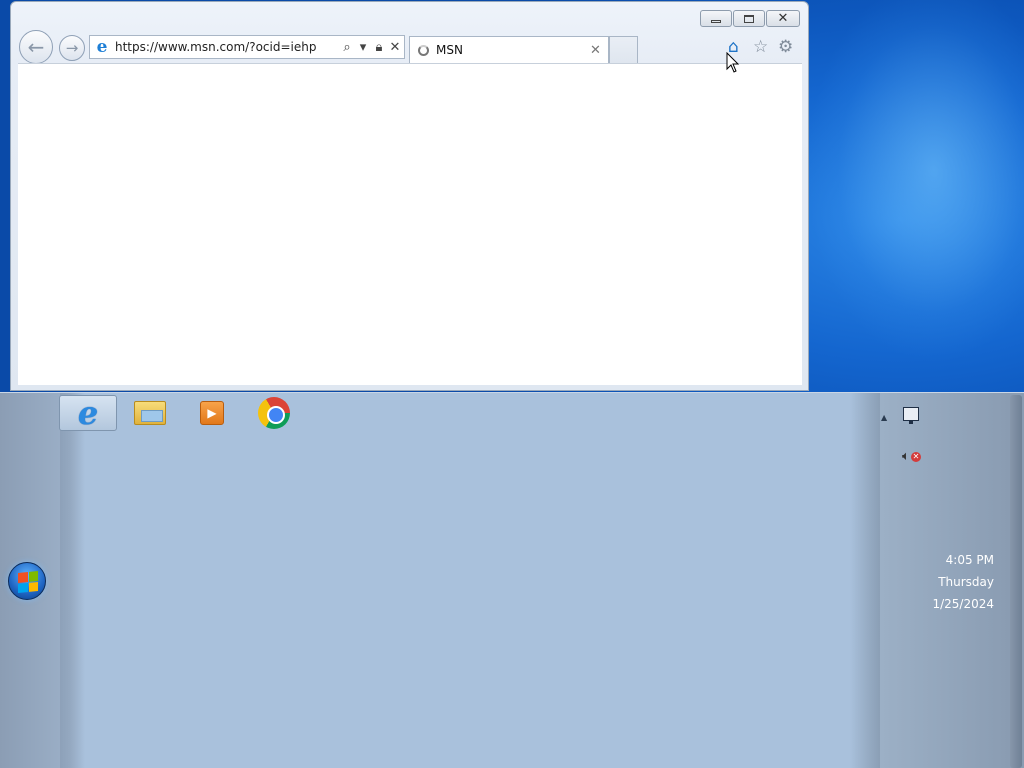 The height and width of the screenshot is (768, 1024). Describe the element at coordinates (423, 50) in the screenshot. I see `loading-spinner-icon` at that location.